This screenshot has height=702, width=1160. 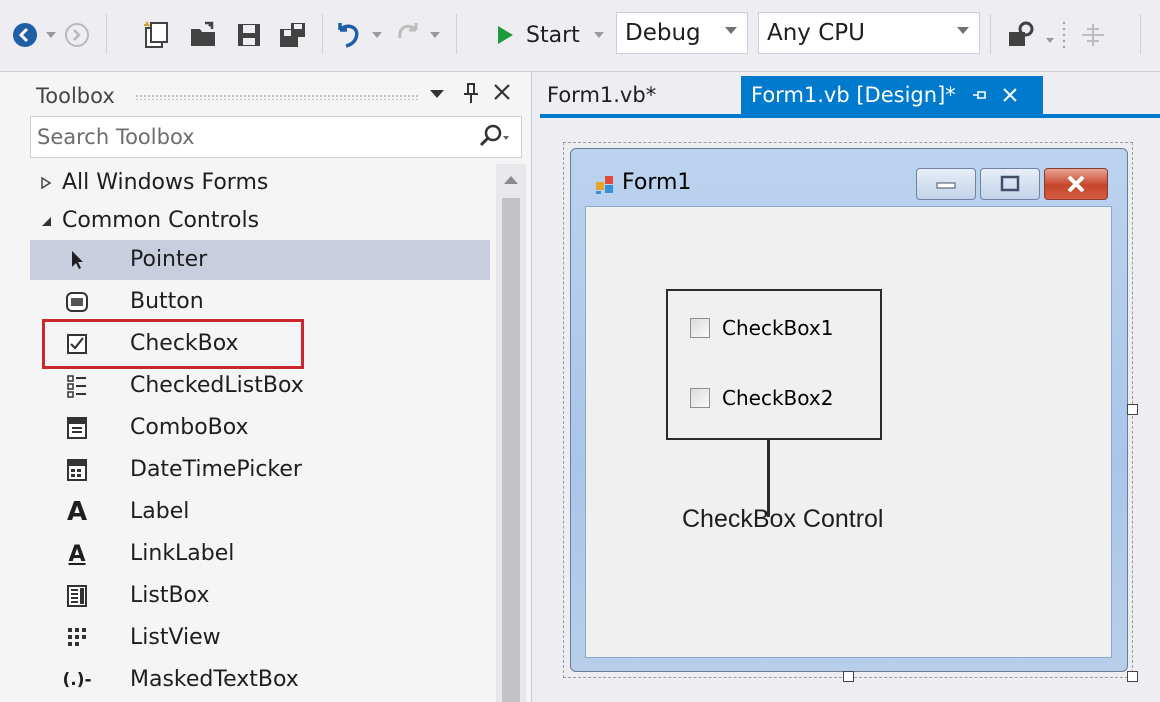 I want to click on navigate-forward-button, so click(x=77, y=35).